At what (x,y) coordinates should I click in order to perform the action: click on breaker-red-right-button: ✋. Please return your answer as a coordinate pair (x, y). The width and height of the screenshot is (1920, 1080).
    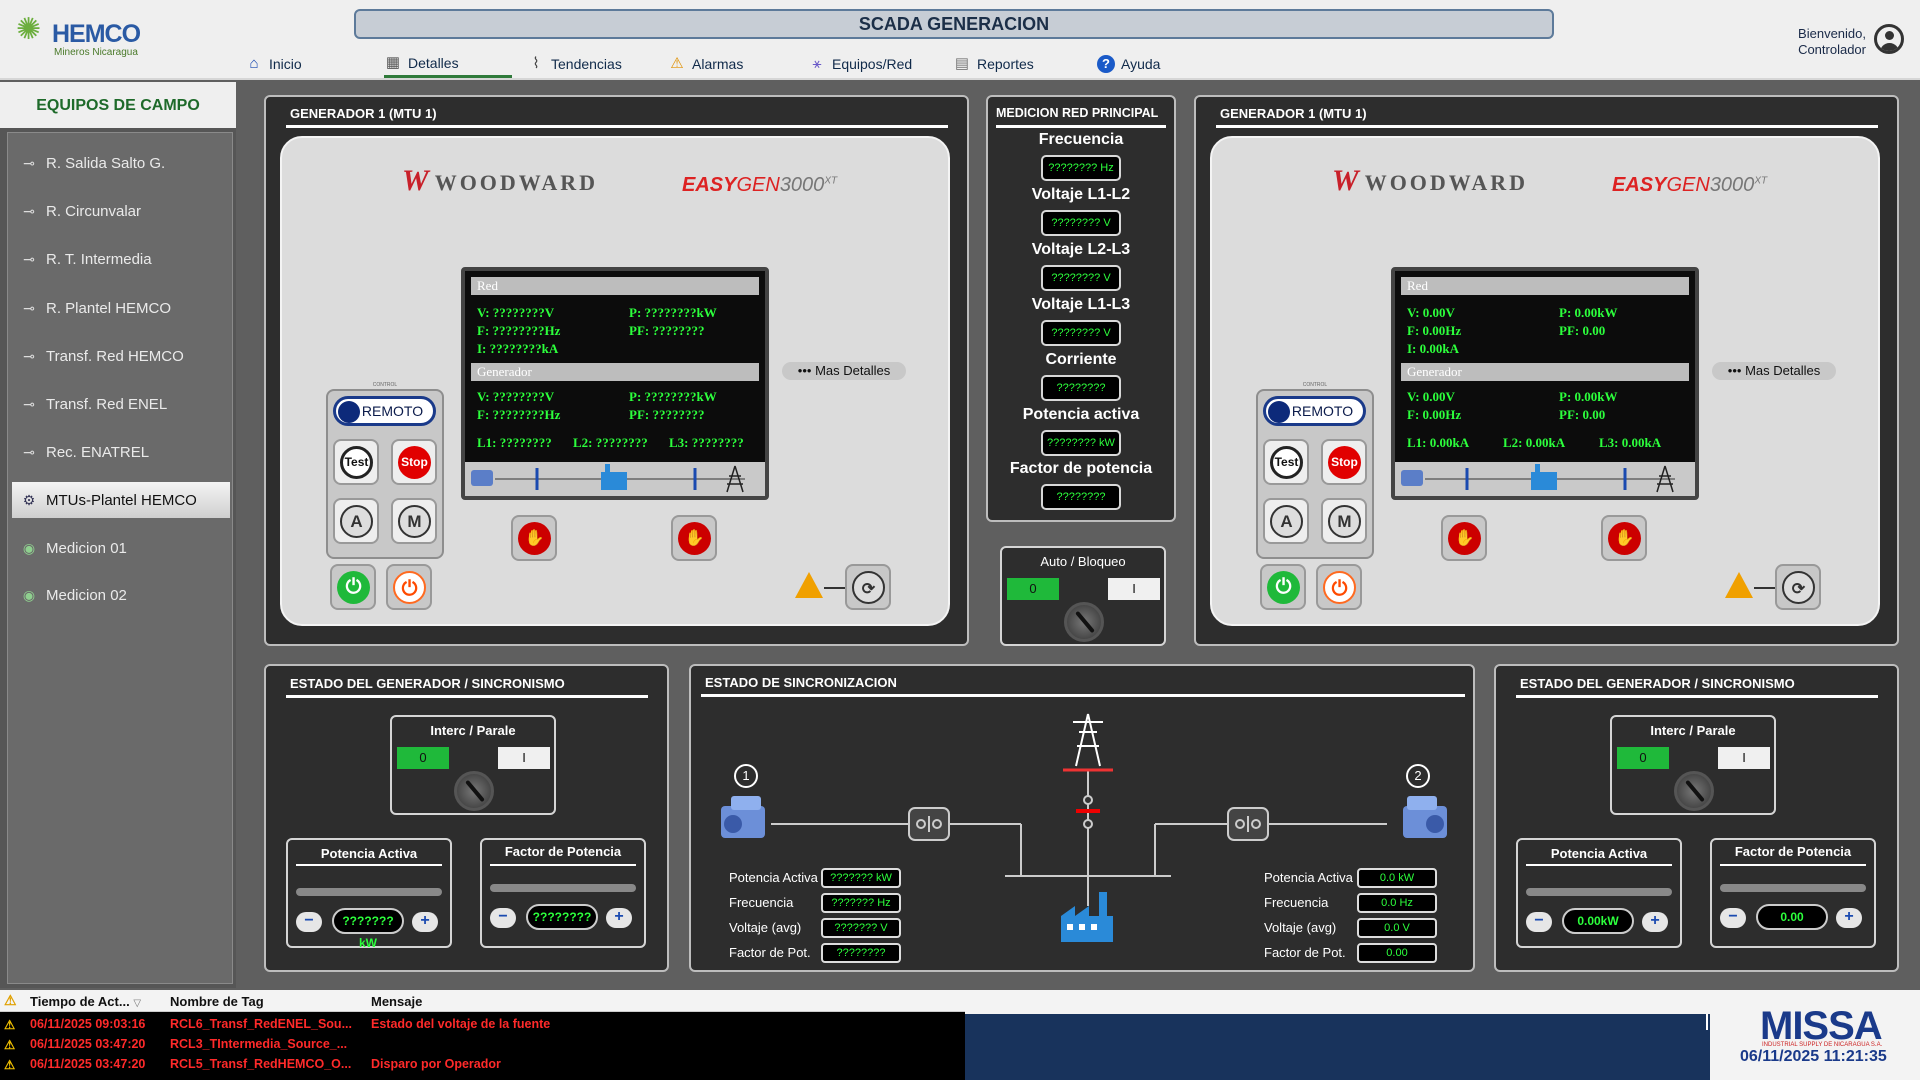
    Looking at the image, I should click on (1464, 538).